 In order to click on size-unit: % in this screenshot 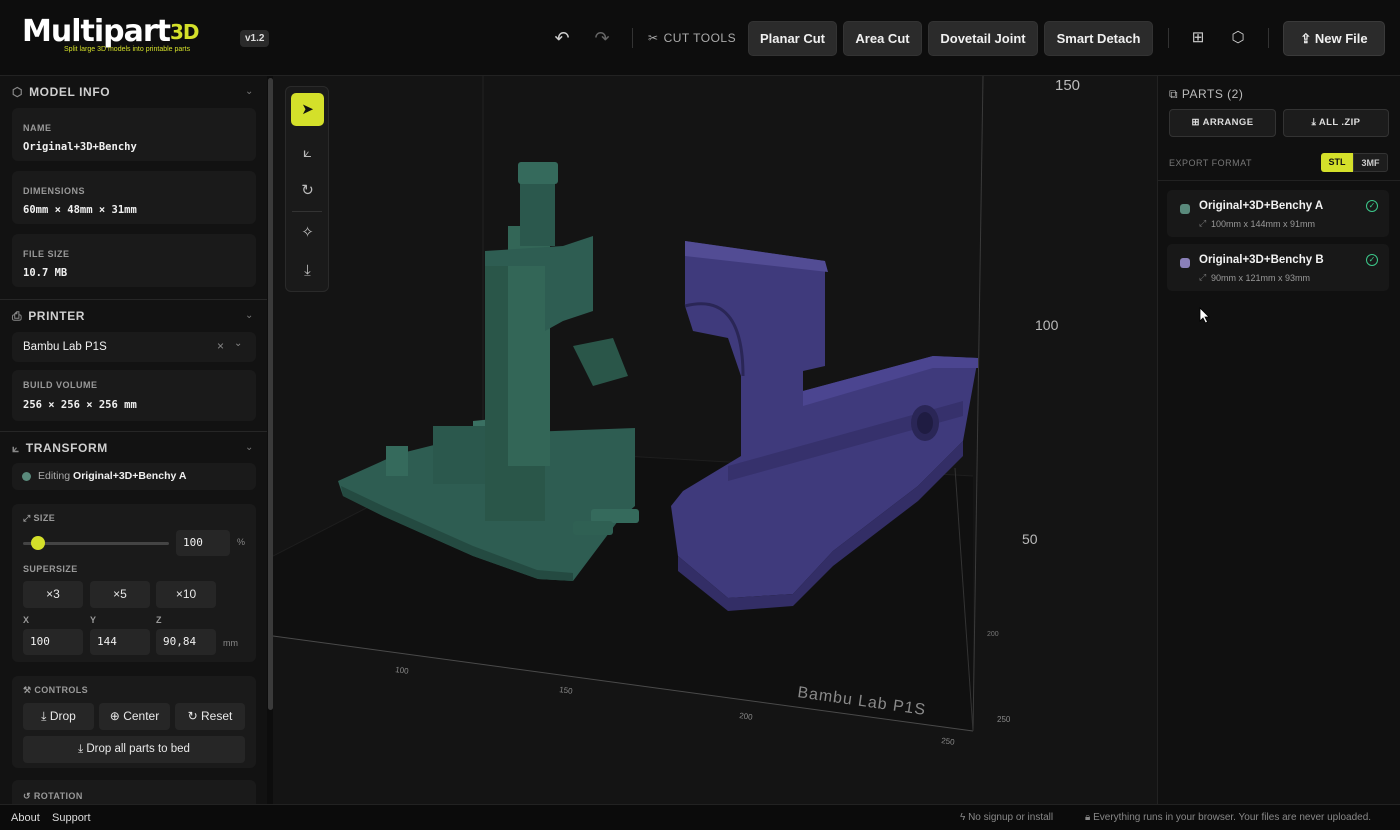, I will do `click(241, 542)`.